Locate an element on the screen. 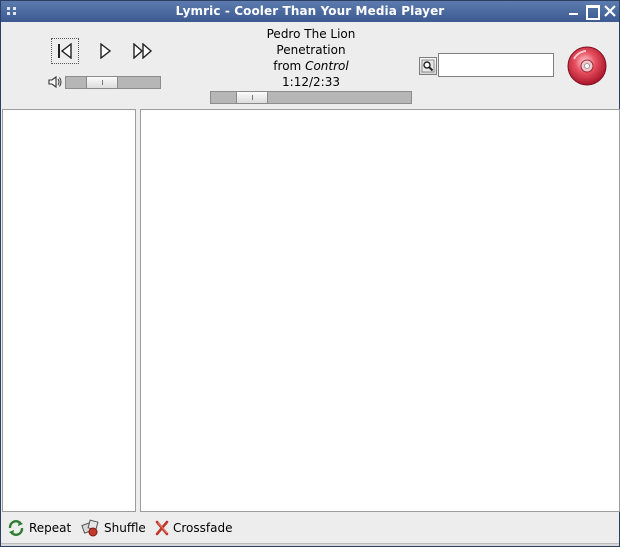 The height and width of the screenshot is (547, 620). previous-track-button is located at coordinates (65, 51).